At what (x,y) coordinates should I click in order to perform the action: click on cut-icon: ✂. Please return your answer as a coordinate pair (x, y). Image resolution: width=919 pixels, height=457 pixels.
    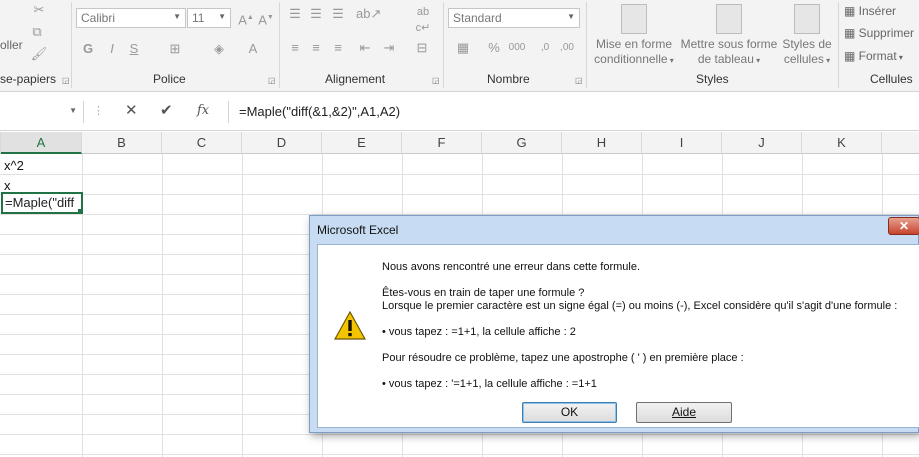
    Looking at the image, I should click on (39, 10).